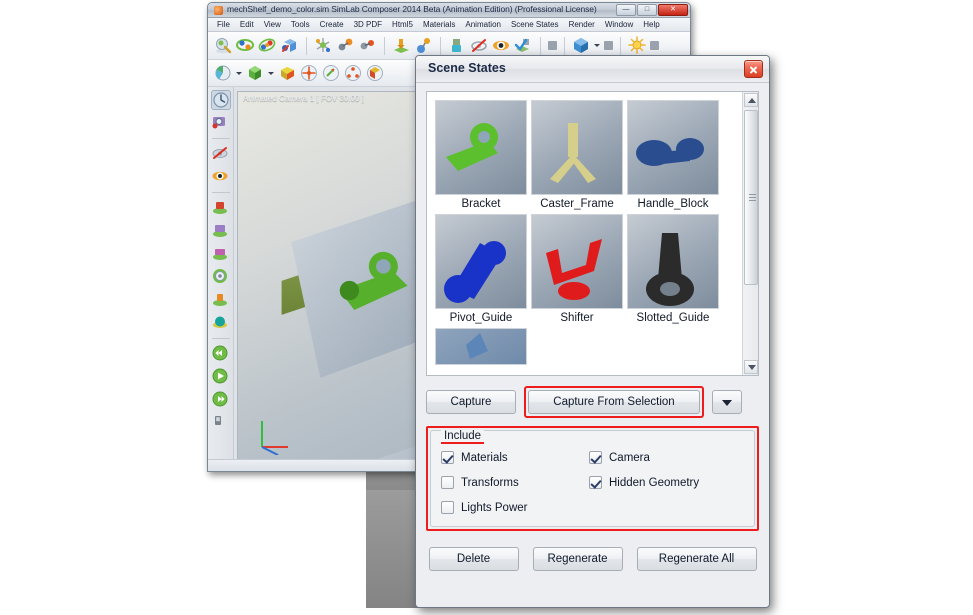 The image size is (973, 615). Describe the element at coordinates (423, 45) in the screenshot. I see `pivot-icon` at that location.